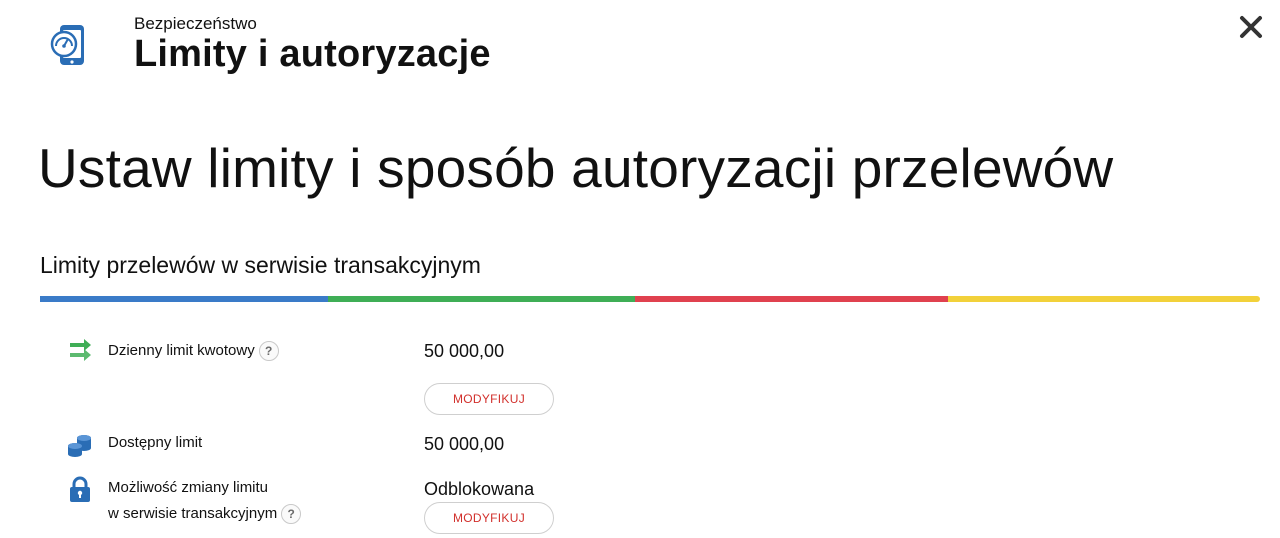 The height and width of the screenshot is (538, 1280). I want to click on color-bar-segment-red, so click(791, 299).